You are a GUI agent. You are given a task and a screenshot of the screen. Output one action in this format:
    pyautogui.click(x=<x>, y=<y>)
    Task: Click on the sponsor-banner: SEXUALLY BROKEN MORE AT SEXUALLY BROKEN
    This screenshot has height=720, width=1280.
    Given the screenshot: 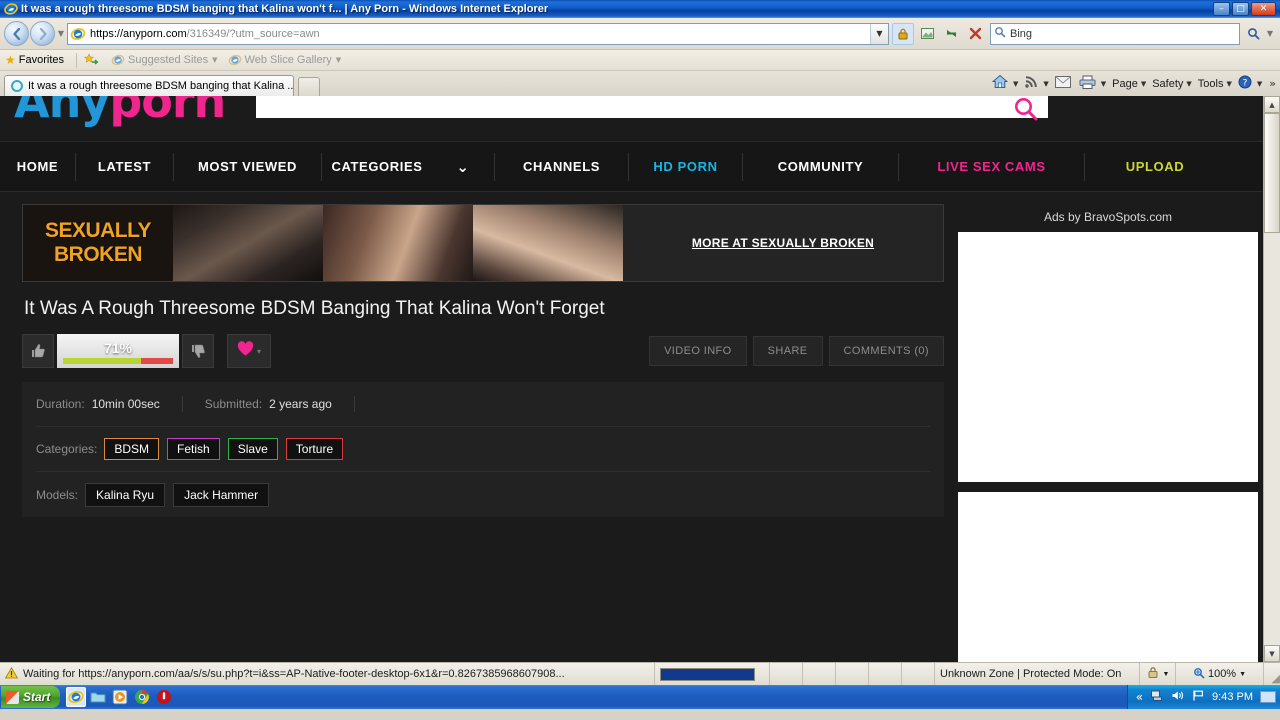 What is the action you would take?
    pyautogui.click(x=483, y=243)
    